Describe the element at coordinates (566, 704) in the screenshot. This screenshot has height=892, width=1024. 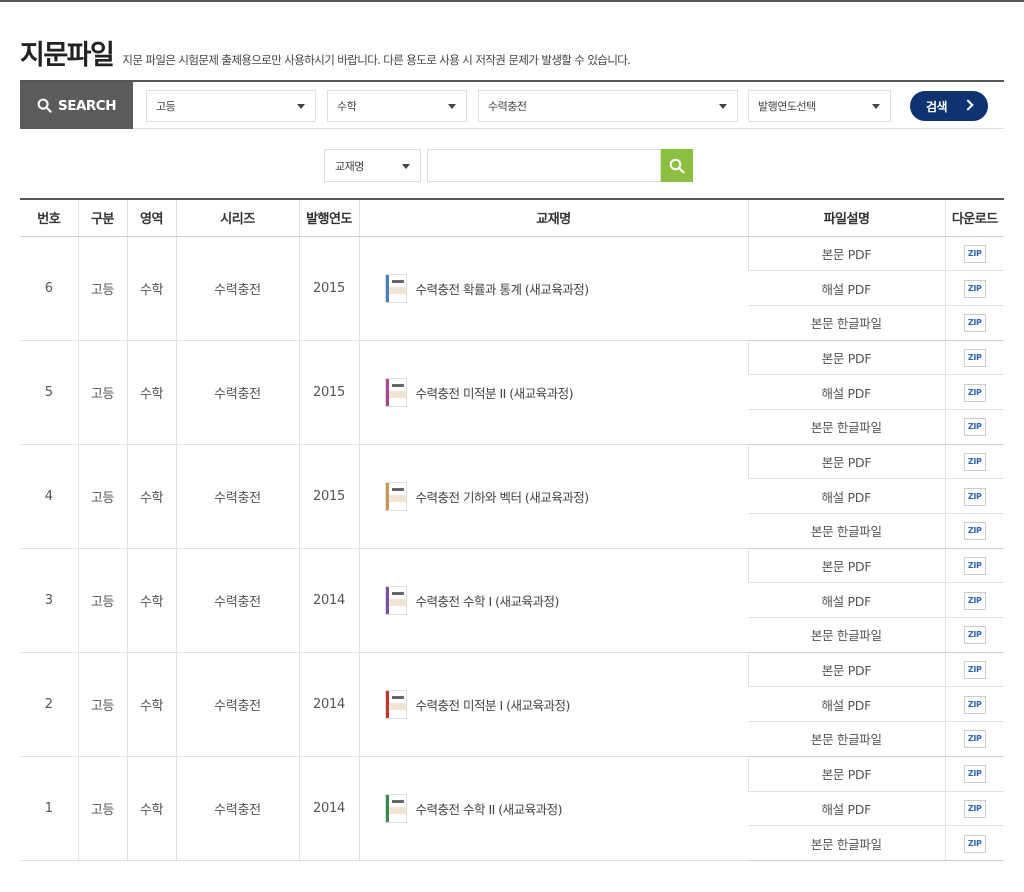
I see `book-link: 수력충전 미적분 I (새교육과정)` at that location.